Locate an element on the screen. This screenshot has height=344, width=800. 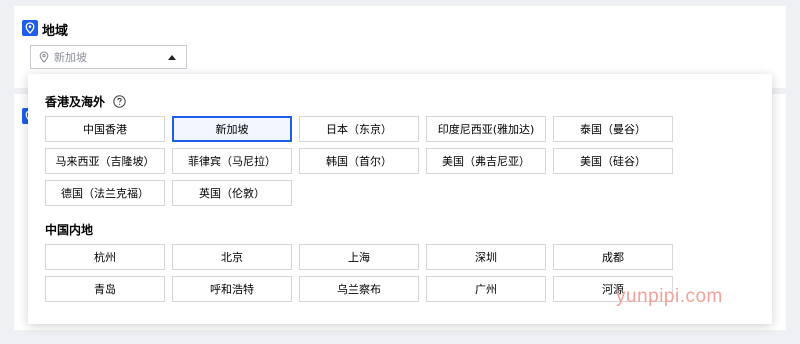
region-option-hohhot: 呼和浩特 is located at coordinates (232, 289).